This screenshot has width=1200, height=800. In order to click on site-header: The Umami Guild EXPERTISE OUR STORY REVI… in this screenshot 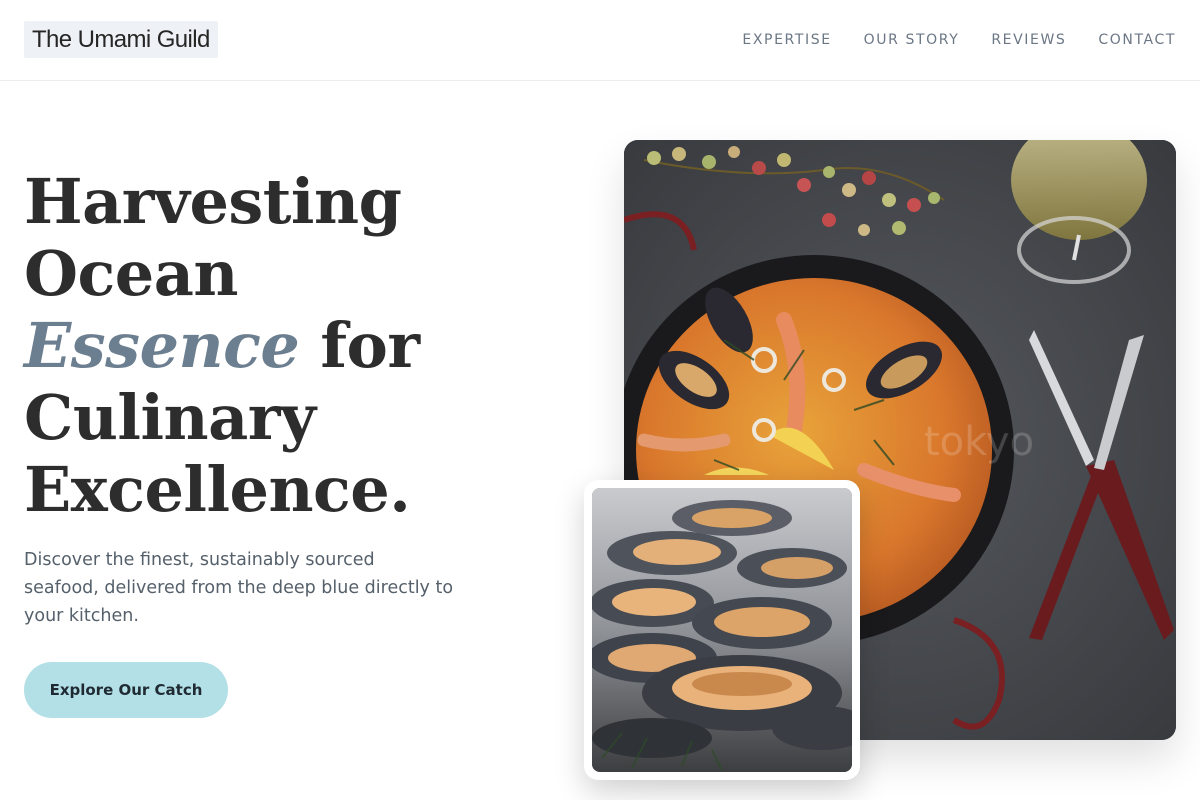, I will do `click(600, 40)`.